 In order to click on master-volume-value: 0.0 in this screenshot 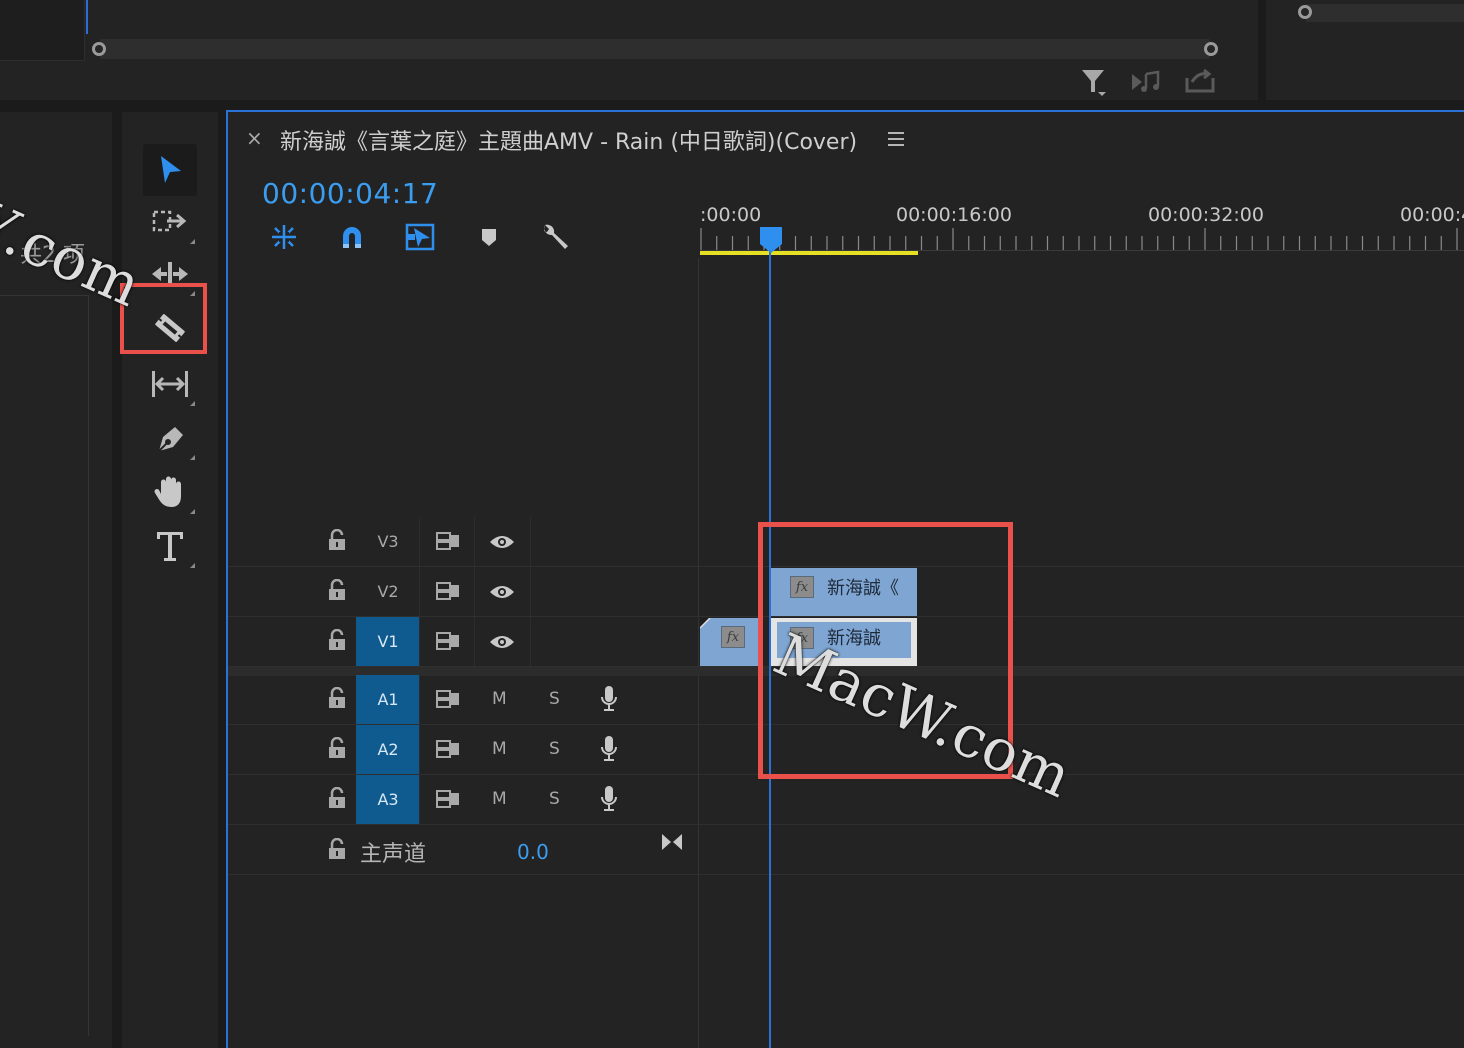, I will do `click(533, 852)`.